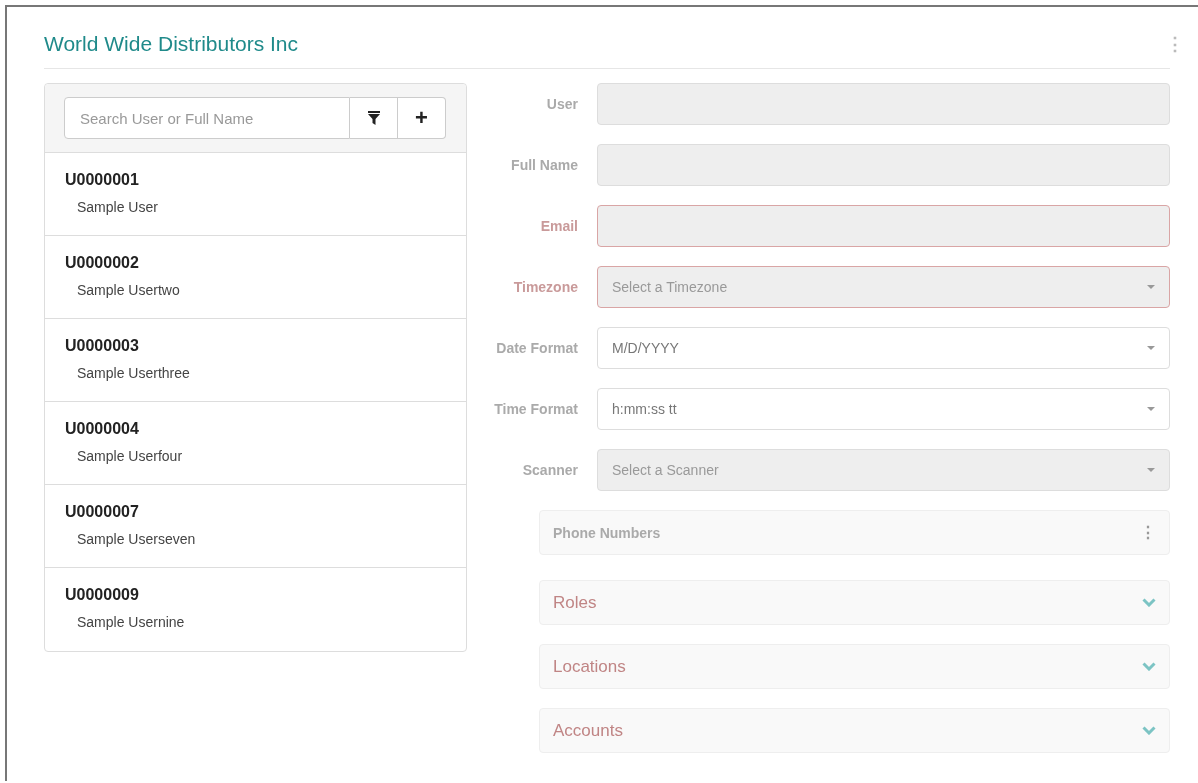 This screenshot has height=783, width=1198. I want to click on field-label: Timezone, so click(545, 287).